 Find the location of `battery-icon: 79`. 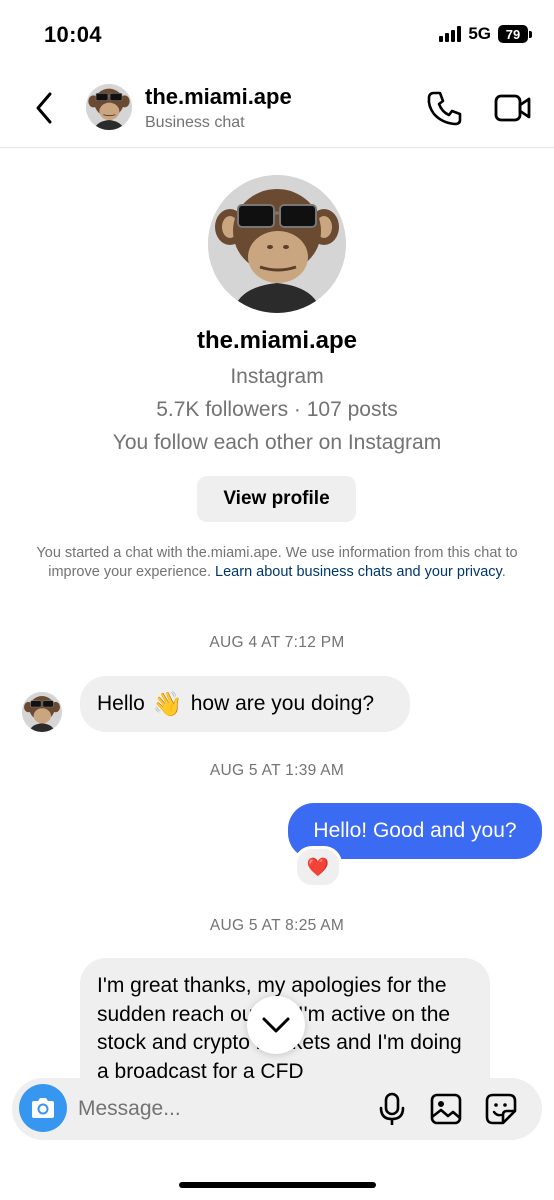

battery-icon: 79 is located at coordinates (515, 34).